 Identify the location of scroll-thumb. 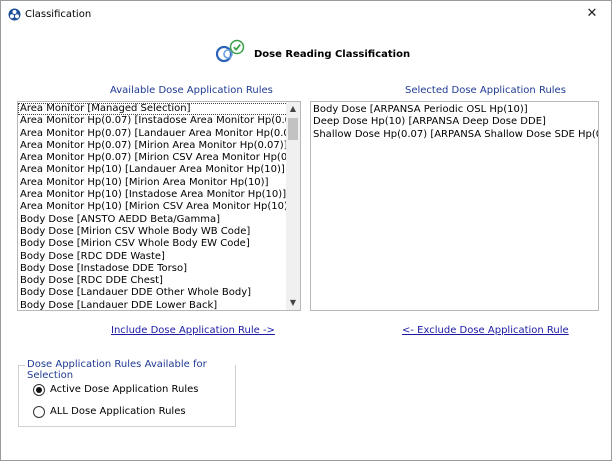
(293, 129).